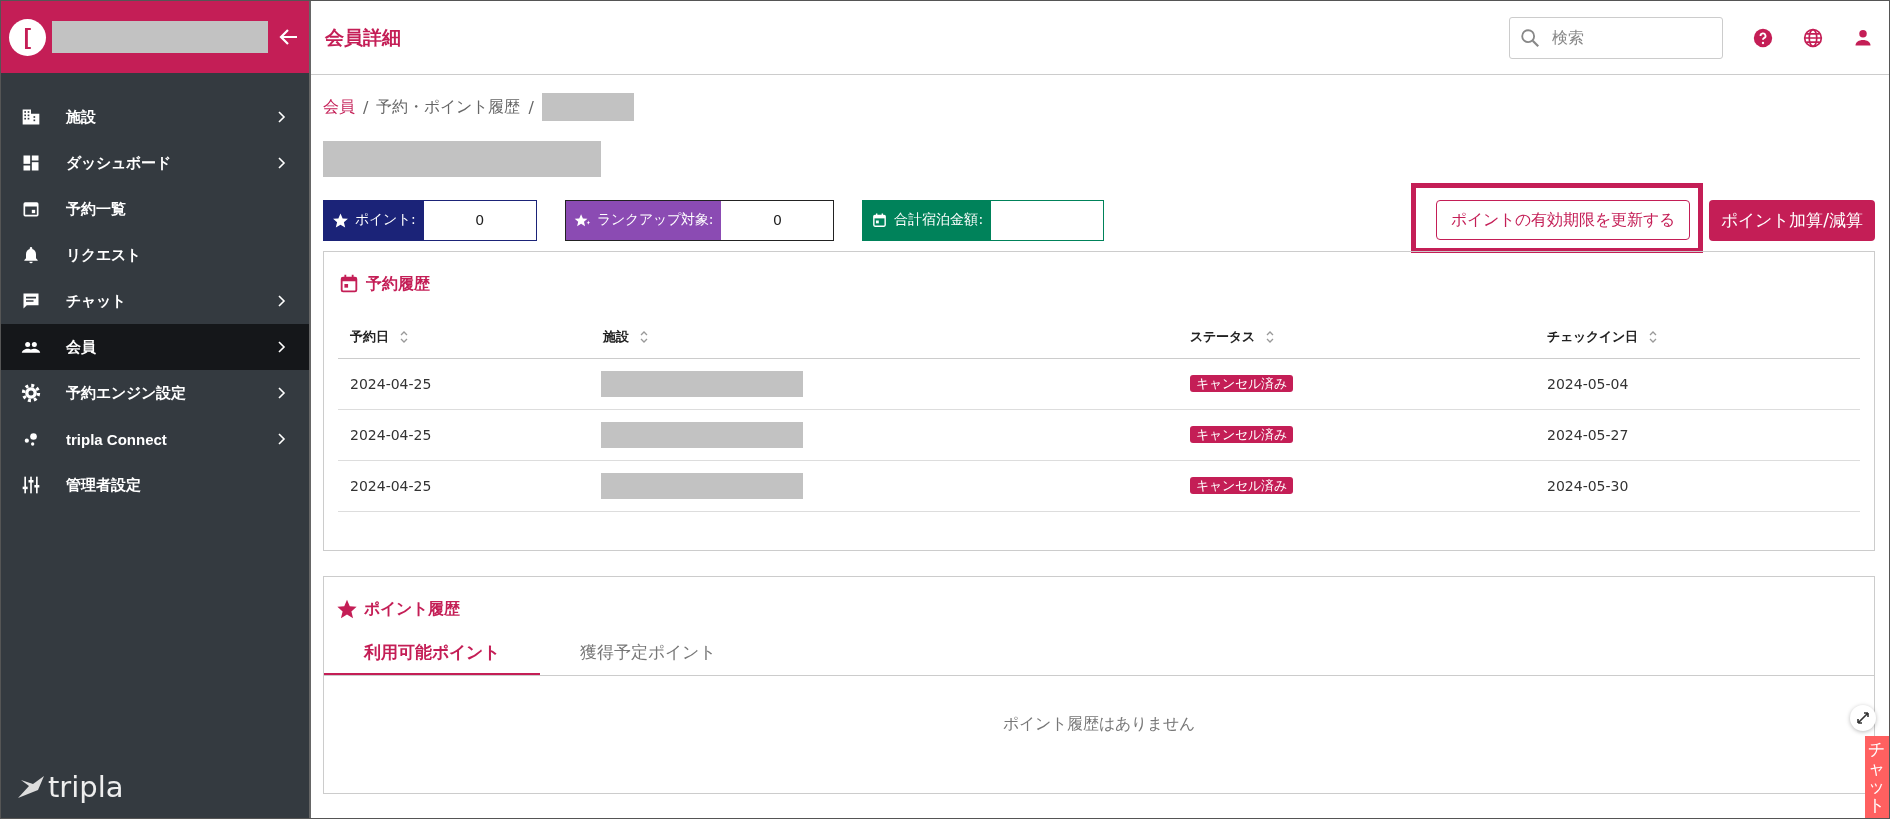 The image size is (1890, 819). What do you see at coordinates (1863, 37) in the screenshot?
I see `user-icon` at bounding box center [1863, 37].